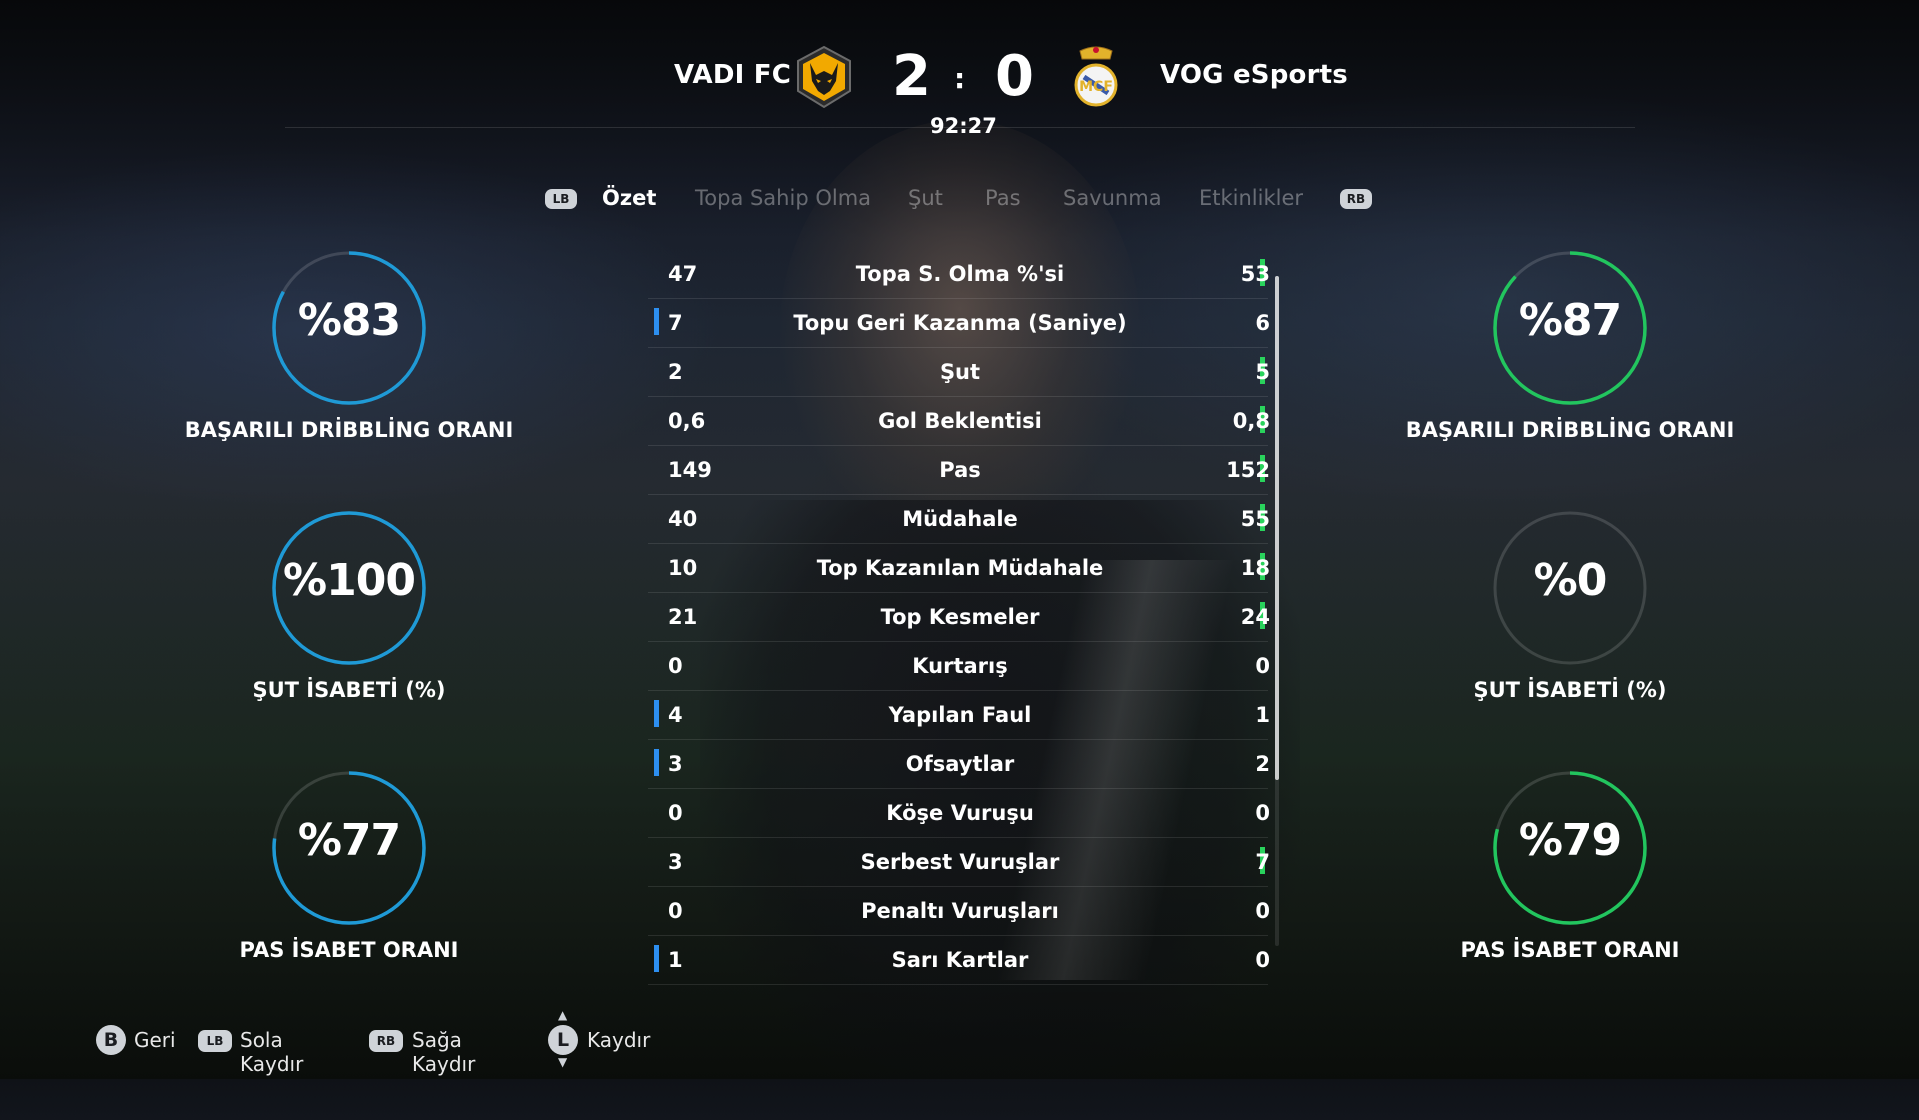 The width and height of the screenshot is (1919, 1120). Describe the element at coordinates (963, 126) in the screenshot. I see `match-clock: 92:27` at that location.